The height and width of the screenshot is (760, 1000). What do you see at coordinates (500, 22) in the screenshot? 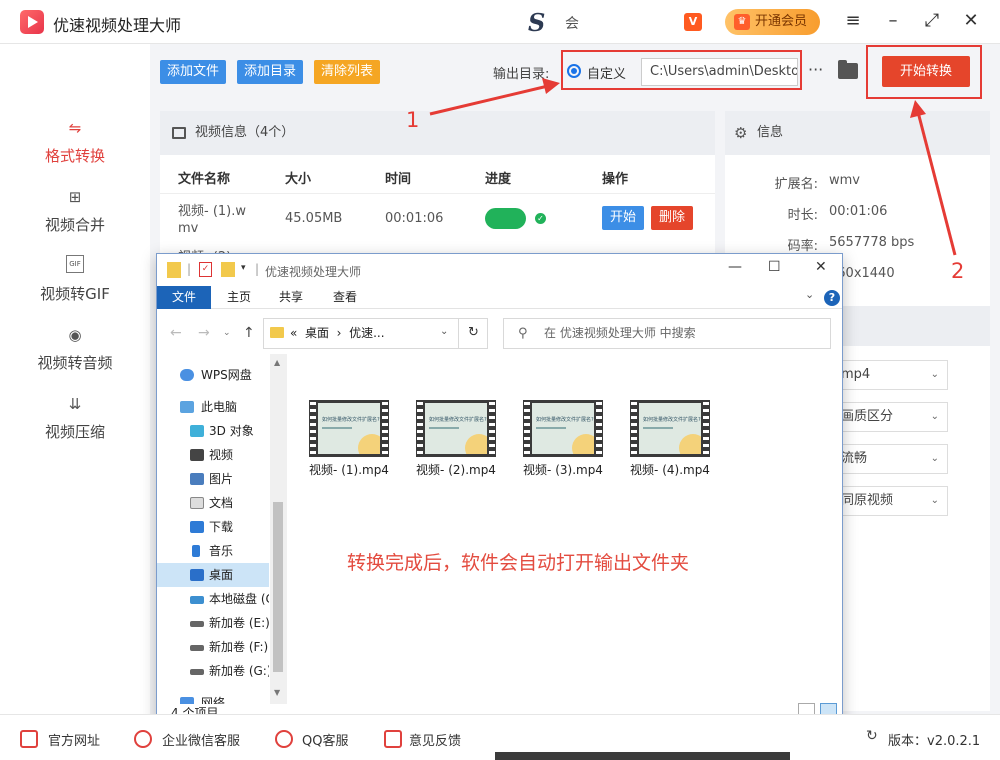
I see `title-bar: 优速视频处理大师 S 会 V ♛ 开通会员 ≡ – ⤢ ✕` at bounding box center [500, 22].